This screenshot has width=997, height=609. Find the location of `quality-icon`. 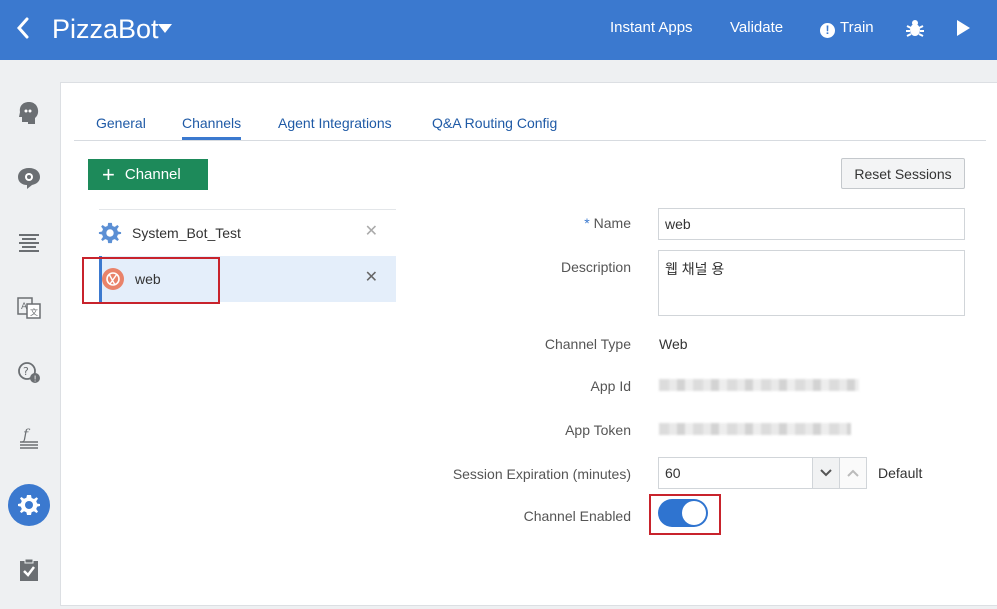

quality-icon is located at coordinates (29, 570).